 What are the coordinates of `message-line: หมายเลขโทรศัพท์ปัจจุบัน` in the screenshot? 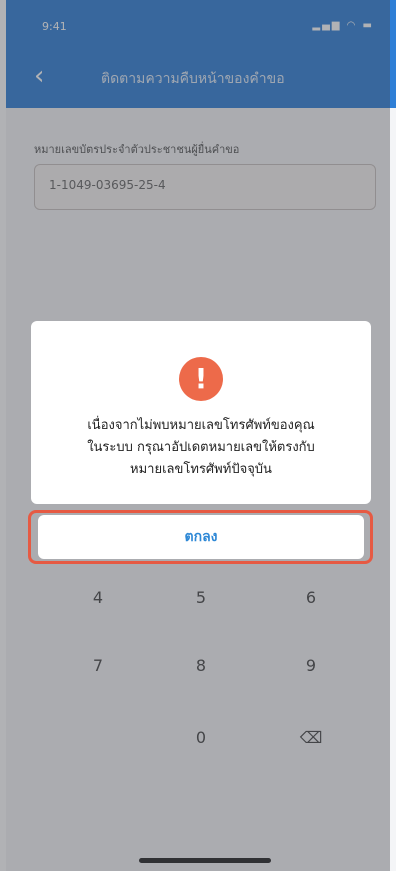 It's located at (201, 469).